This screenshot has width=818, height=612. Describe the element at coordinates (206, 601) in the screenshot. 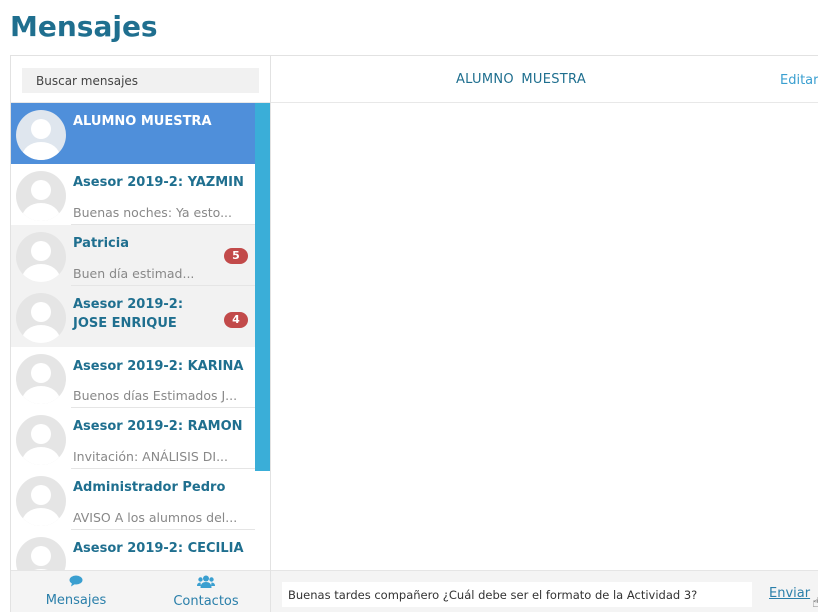

I see `contacts-tab-label: Contactos` at that location.